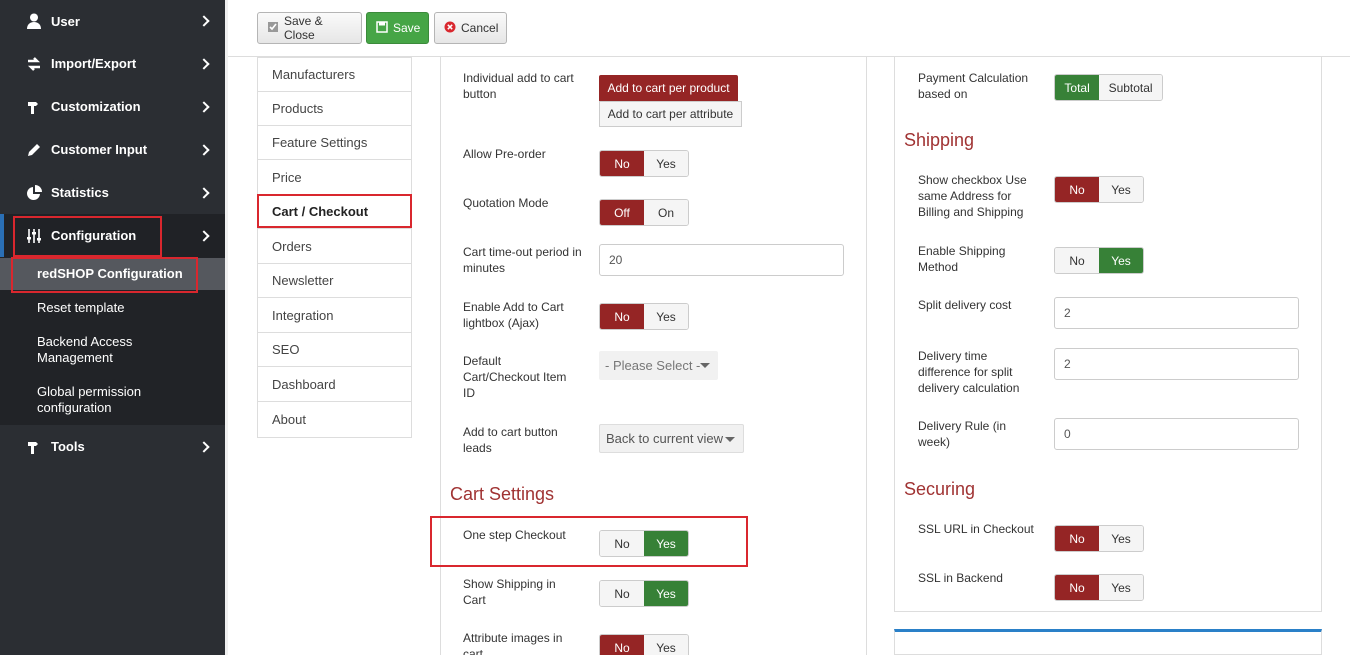 The image size is (1350, 655). Describe the element at coordinates (450, 28) in the screenshot. I see `cancel-icon` at that location.